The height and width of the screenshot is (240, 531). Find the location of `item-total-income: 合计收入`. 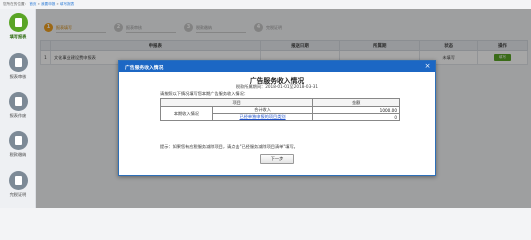

item-total-income: 合计收入 is located at coordinates (262, 110).